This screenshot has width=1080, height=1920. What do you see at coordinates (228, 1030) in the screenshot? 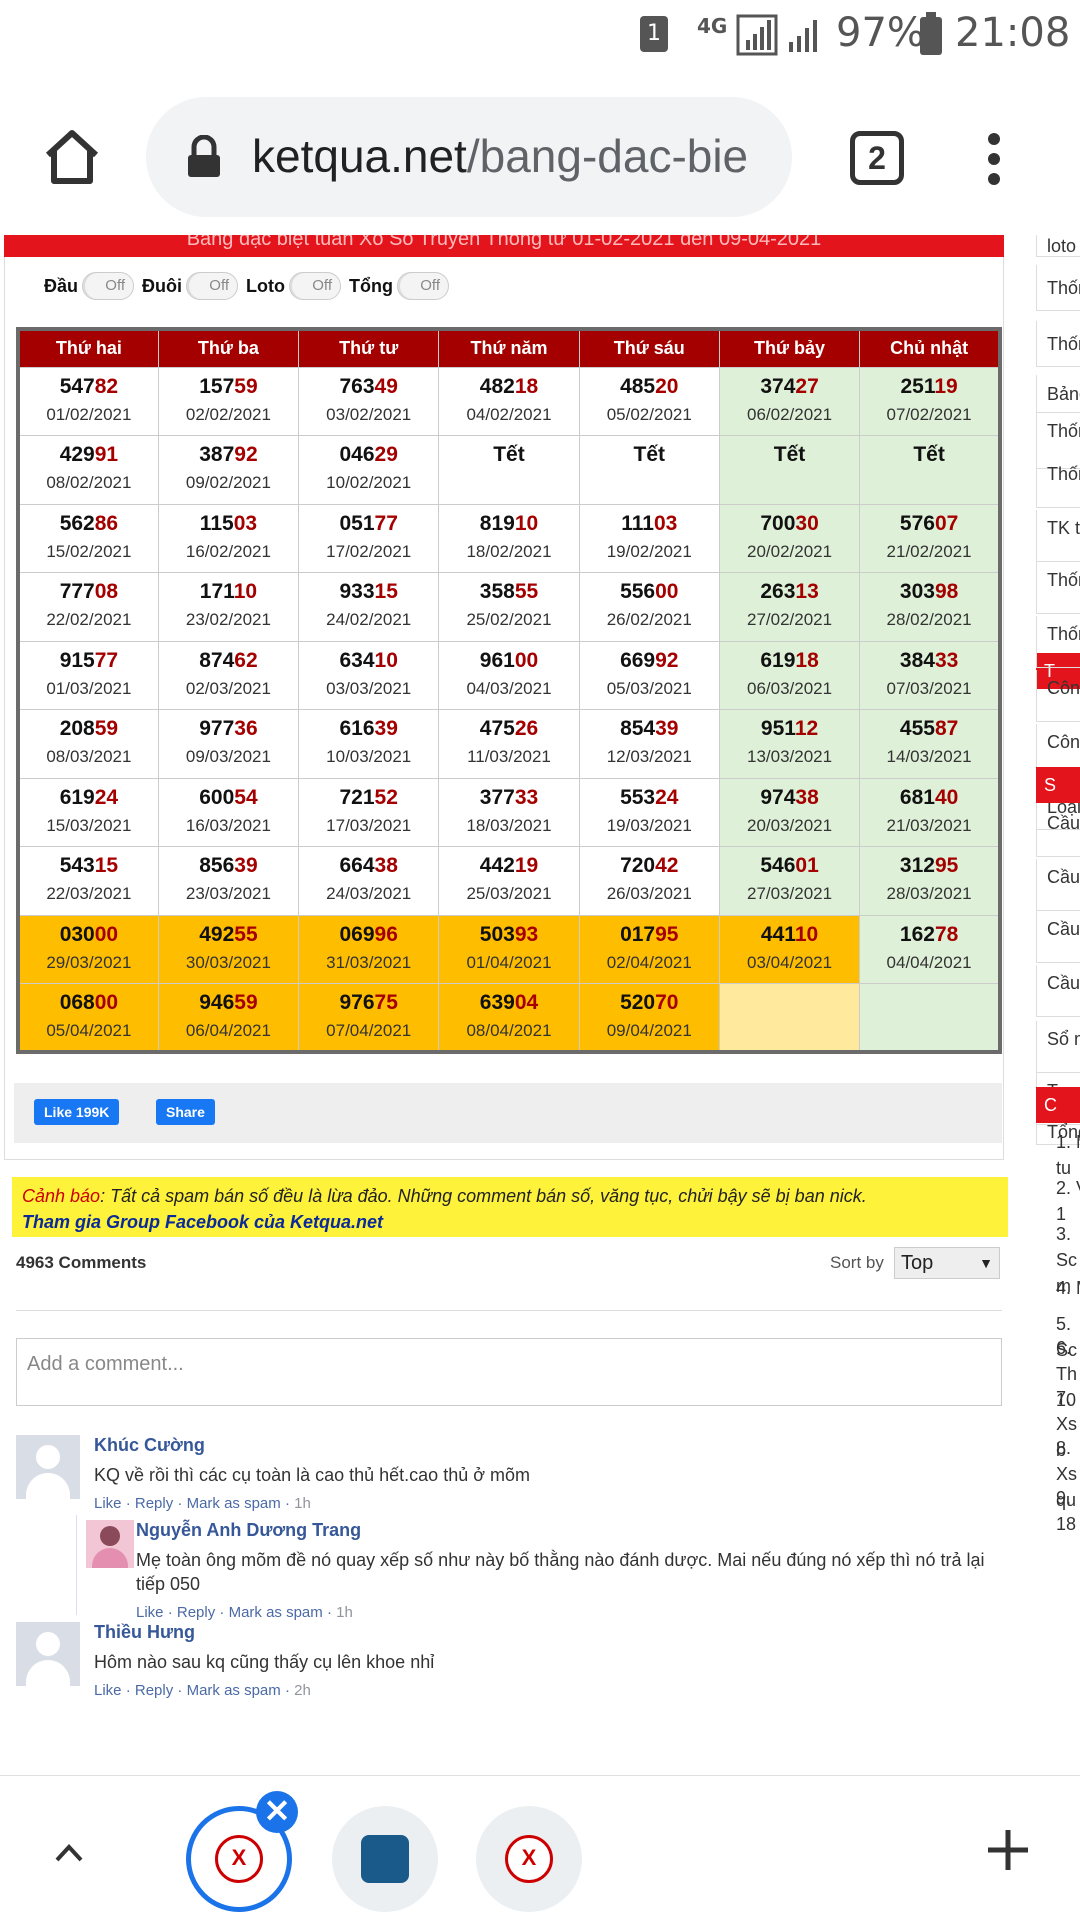
I see `result-date: 06/04/2021` at bounding box center [228, 1030].